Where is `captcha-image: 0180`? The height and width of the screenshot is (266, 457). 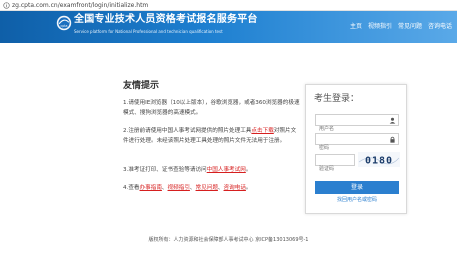
captcha-image: 0180 is located at coordinates (379, 159).